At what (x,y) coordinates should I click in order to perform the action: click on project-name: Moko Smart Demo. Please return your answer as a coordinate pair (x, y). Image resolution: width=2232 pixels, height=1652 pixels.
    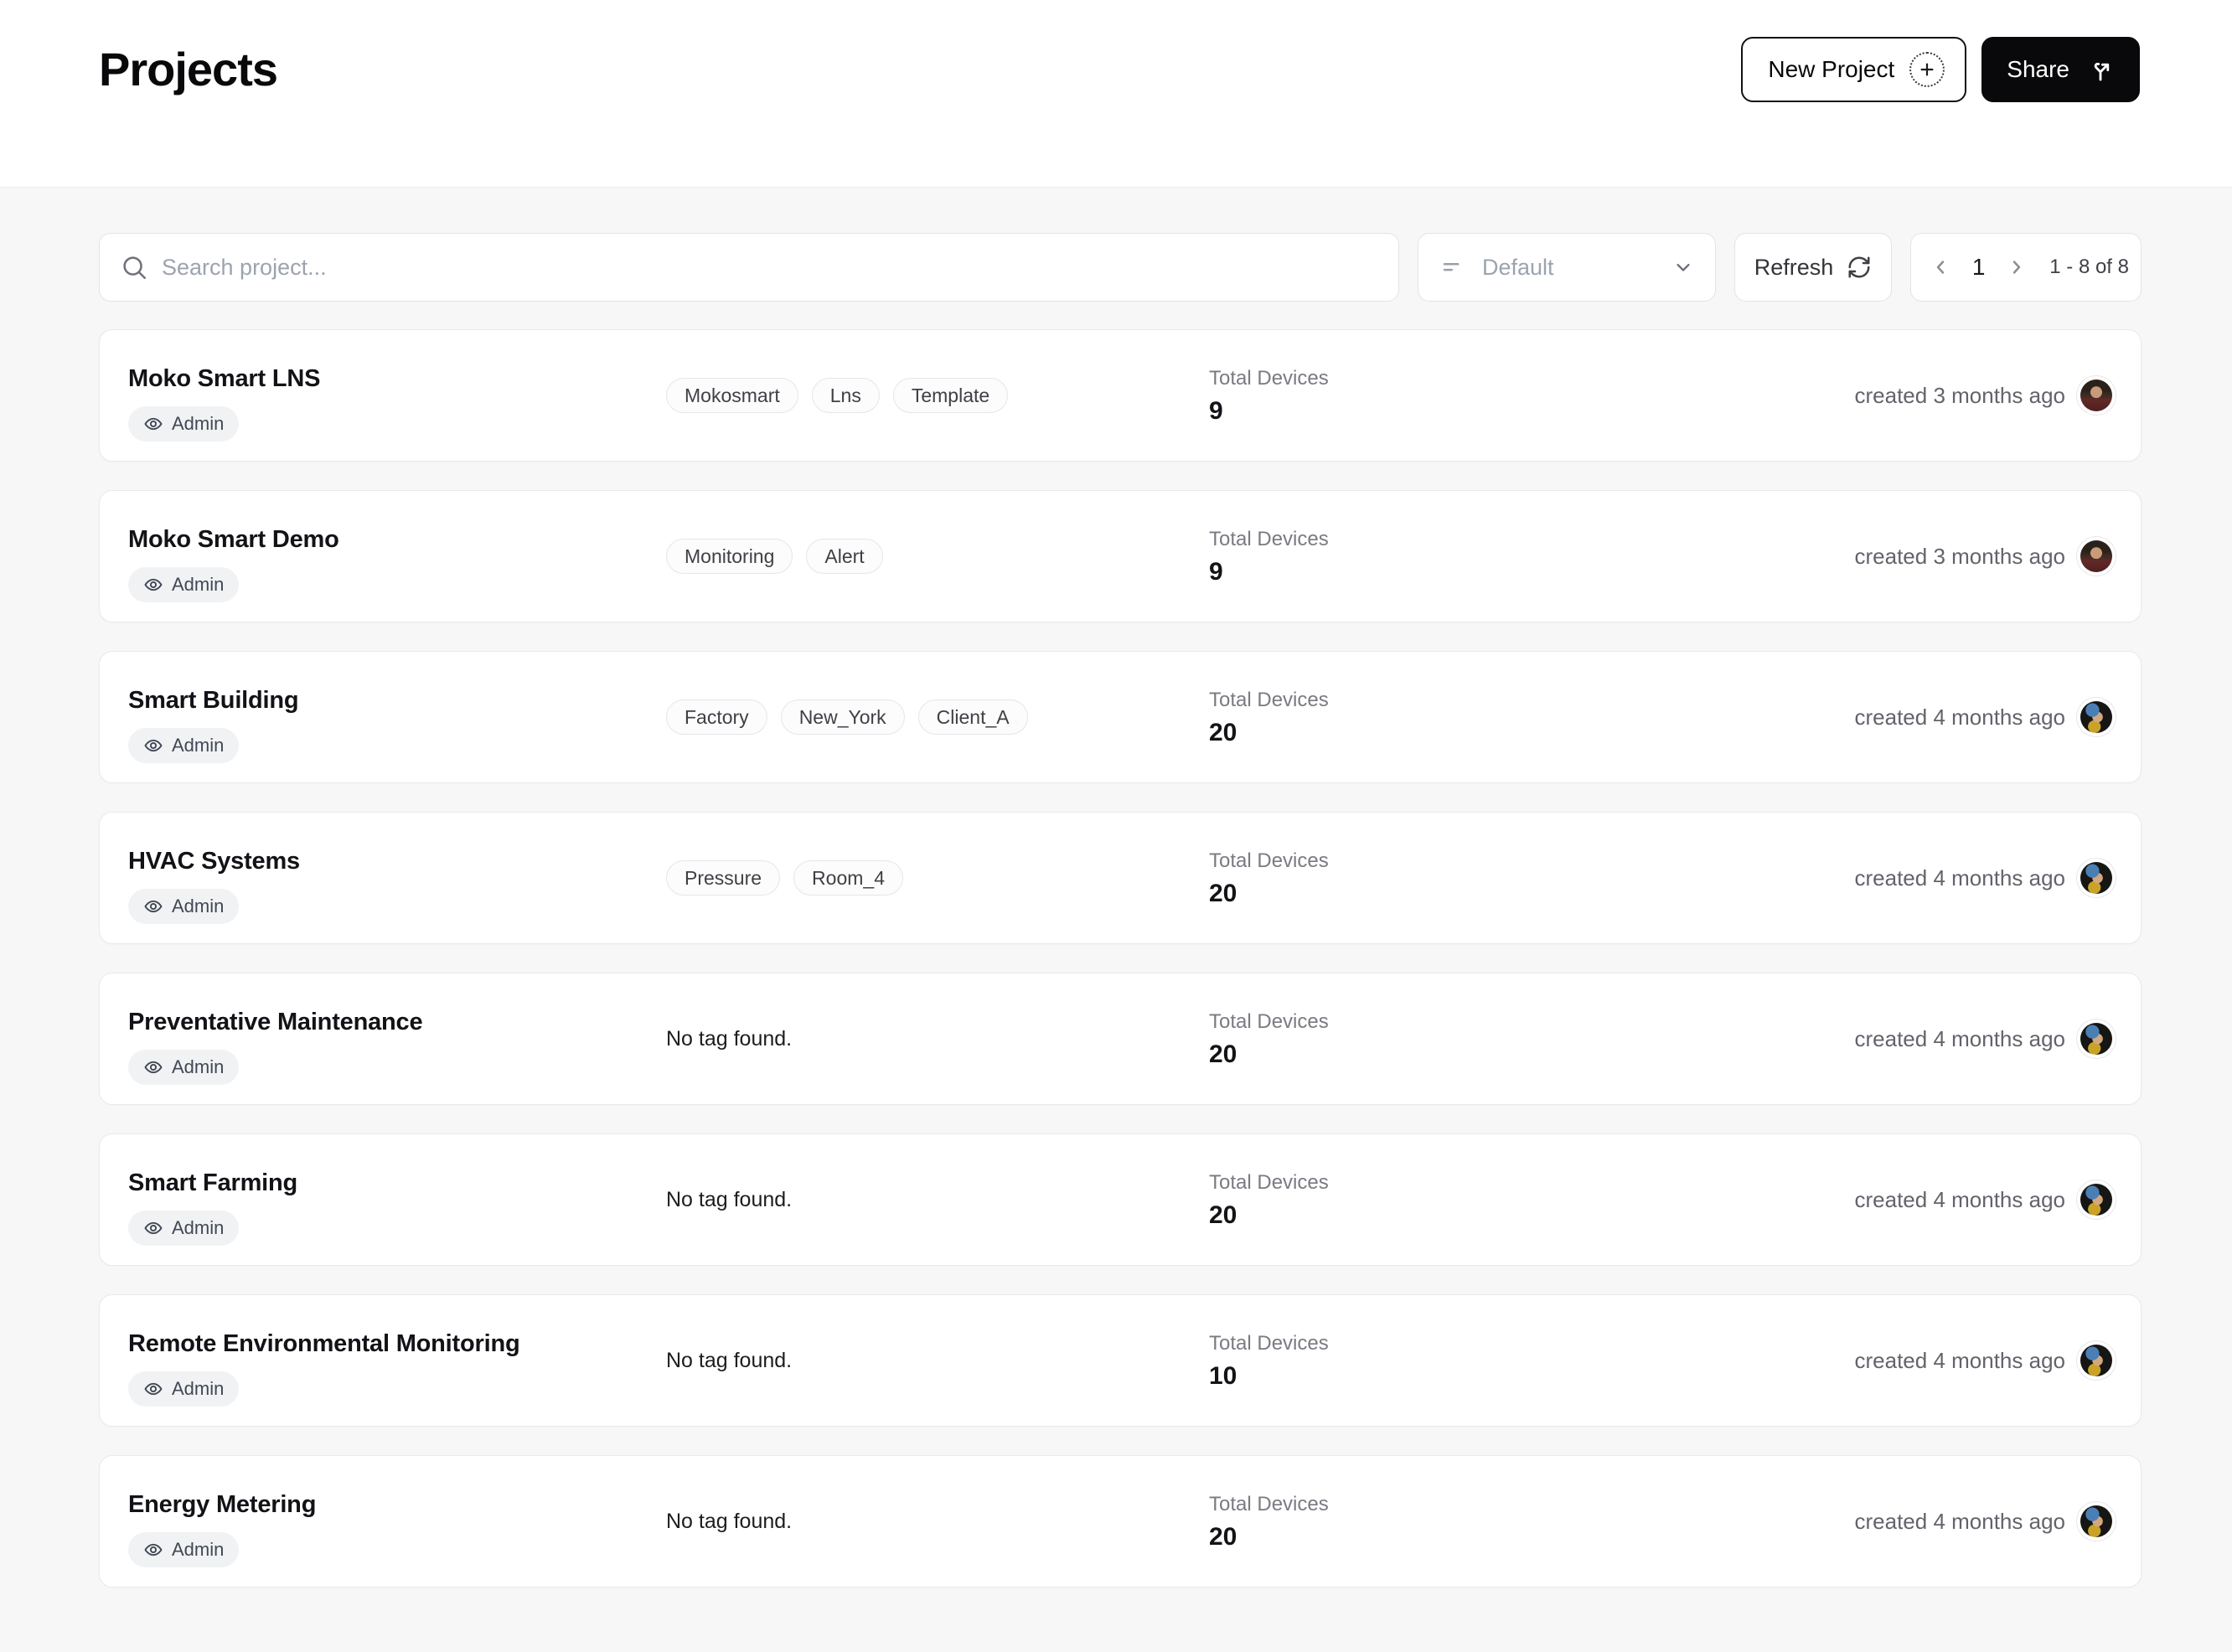
    Looking at the image, I should click on (233, 539).